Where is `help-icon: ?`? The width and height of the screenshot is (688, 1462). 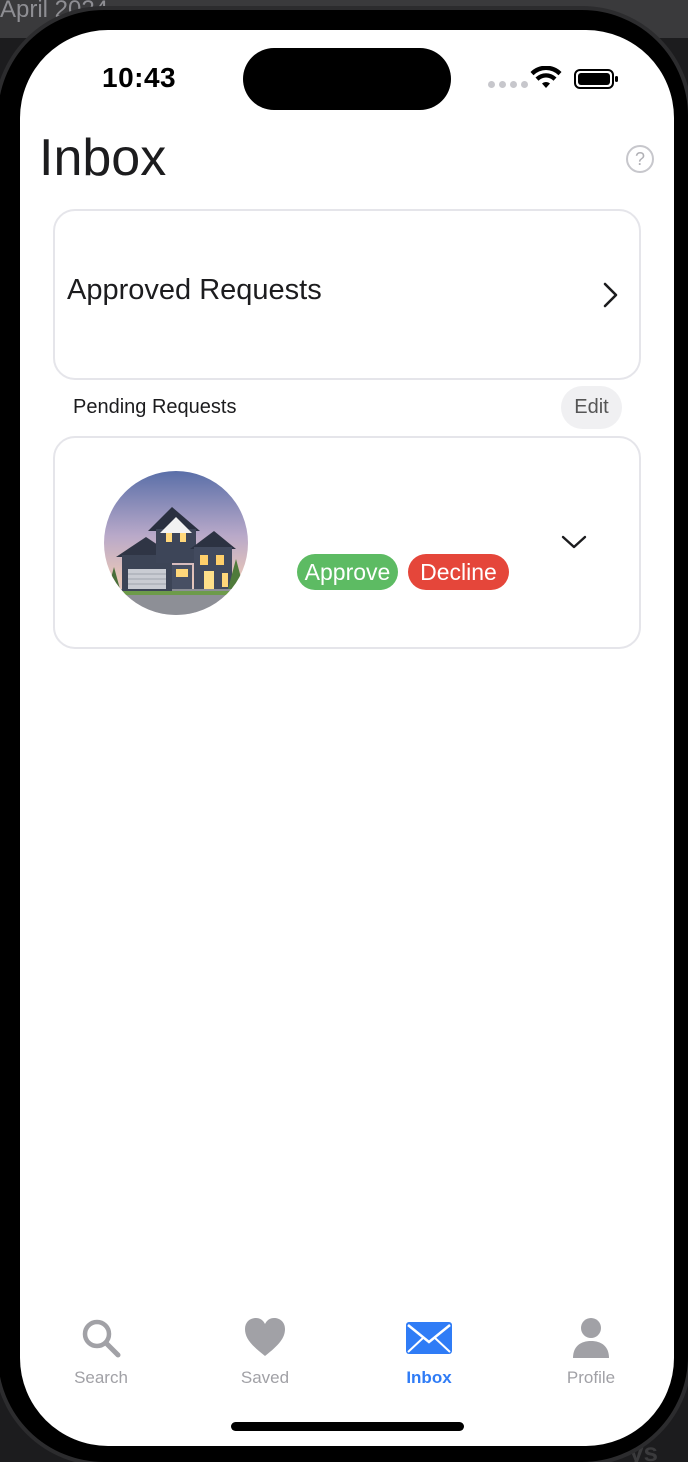
help-icon: ? is located at coordinates (640, 159).